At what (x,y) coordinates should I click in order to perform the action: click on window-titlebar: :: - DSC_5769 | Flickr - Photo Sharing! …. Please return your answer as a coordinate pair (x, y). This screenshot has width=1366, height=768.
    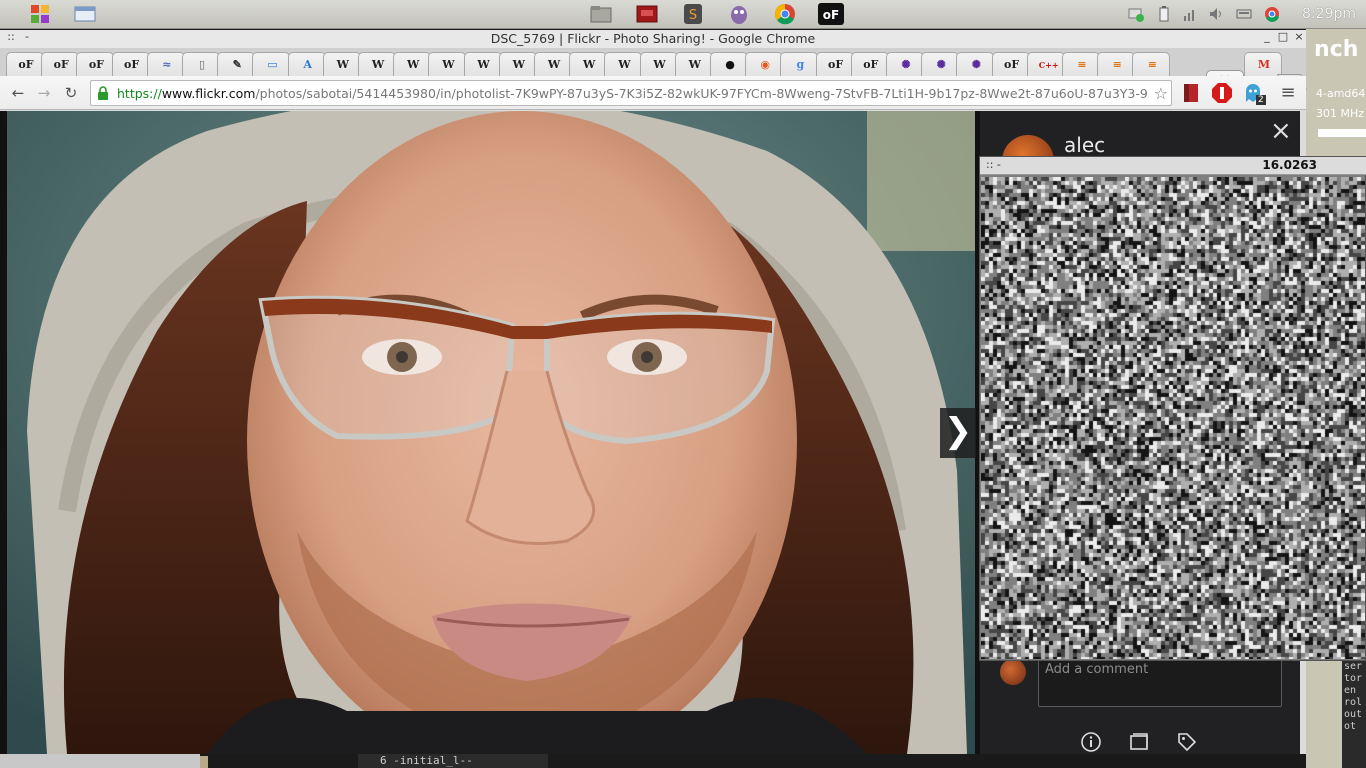
    Looking at the image, I should click on (653, 39).